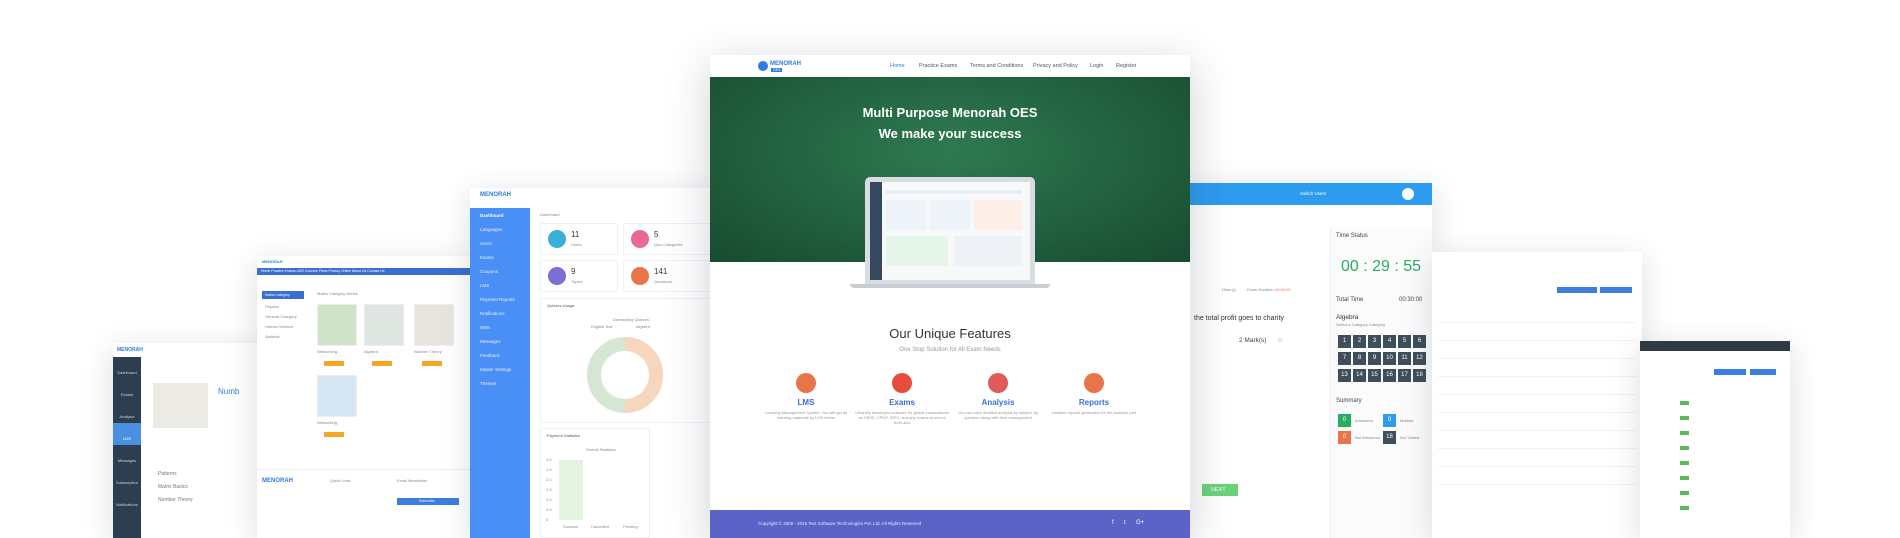 Image resolution: width=1900 pixels, height=538 pixels. Describe the element at coordinates (485, 327) in the screenshot. I see `admin-nav-sms: SMS` at that location.